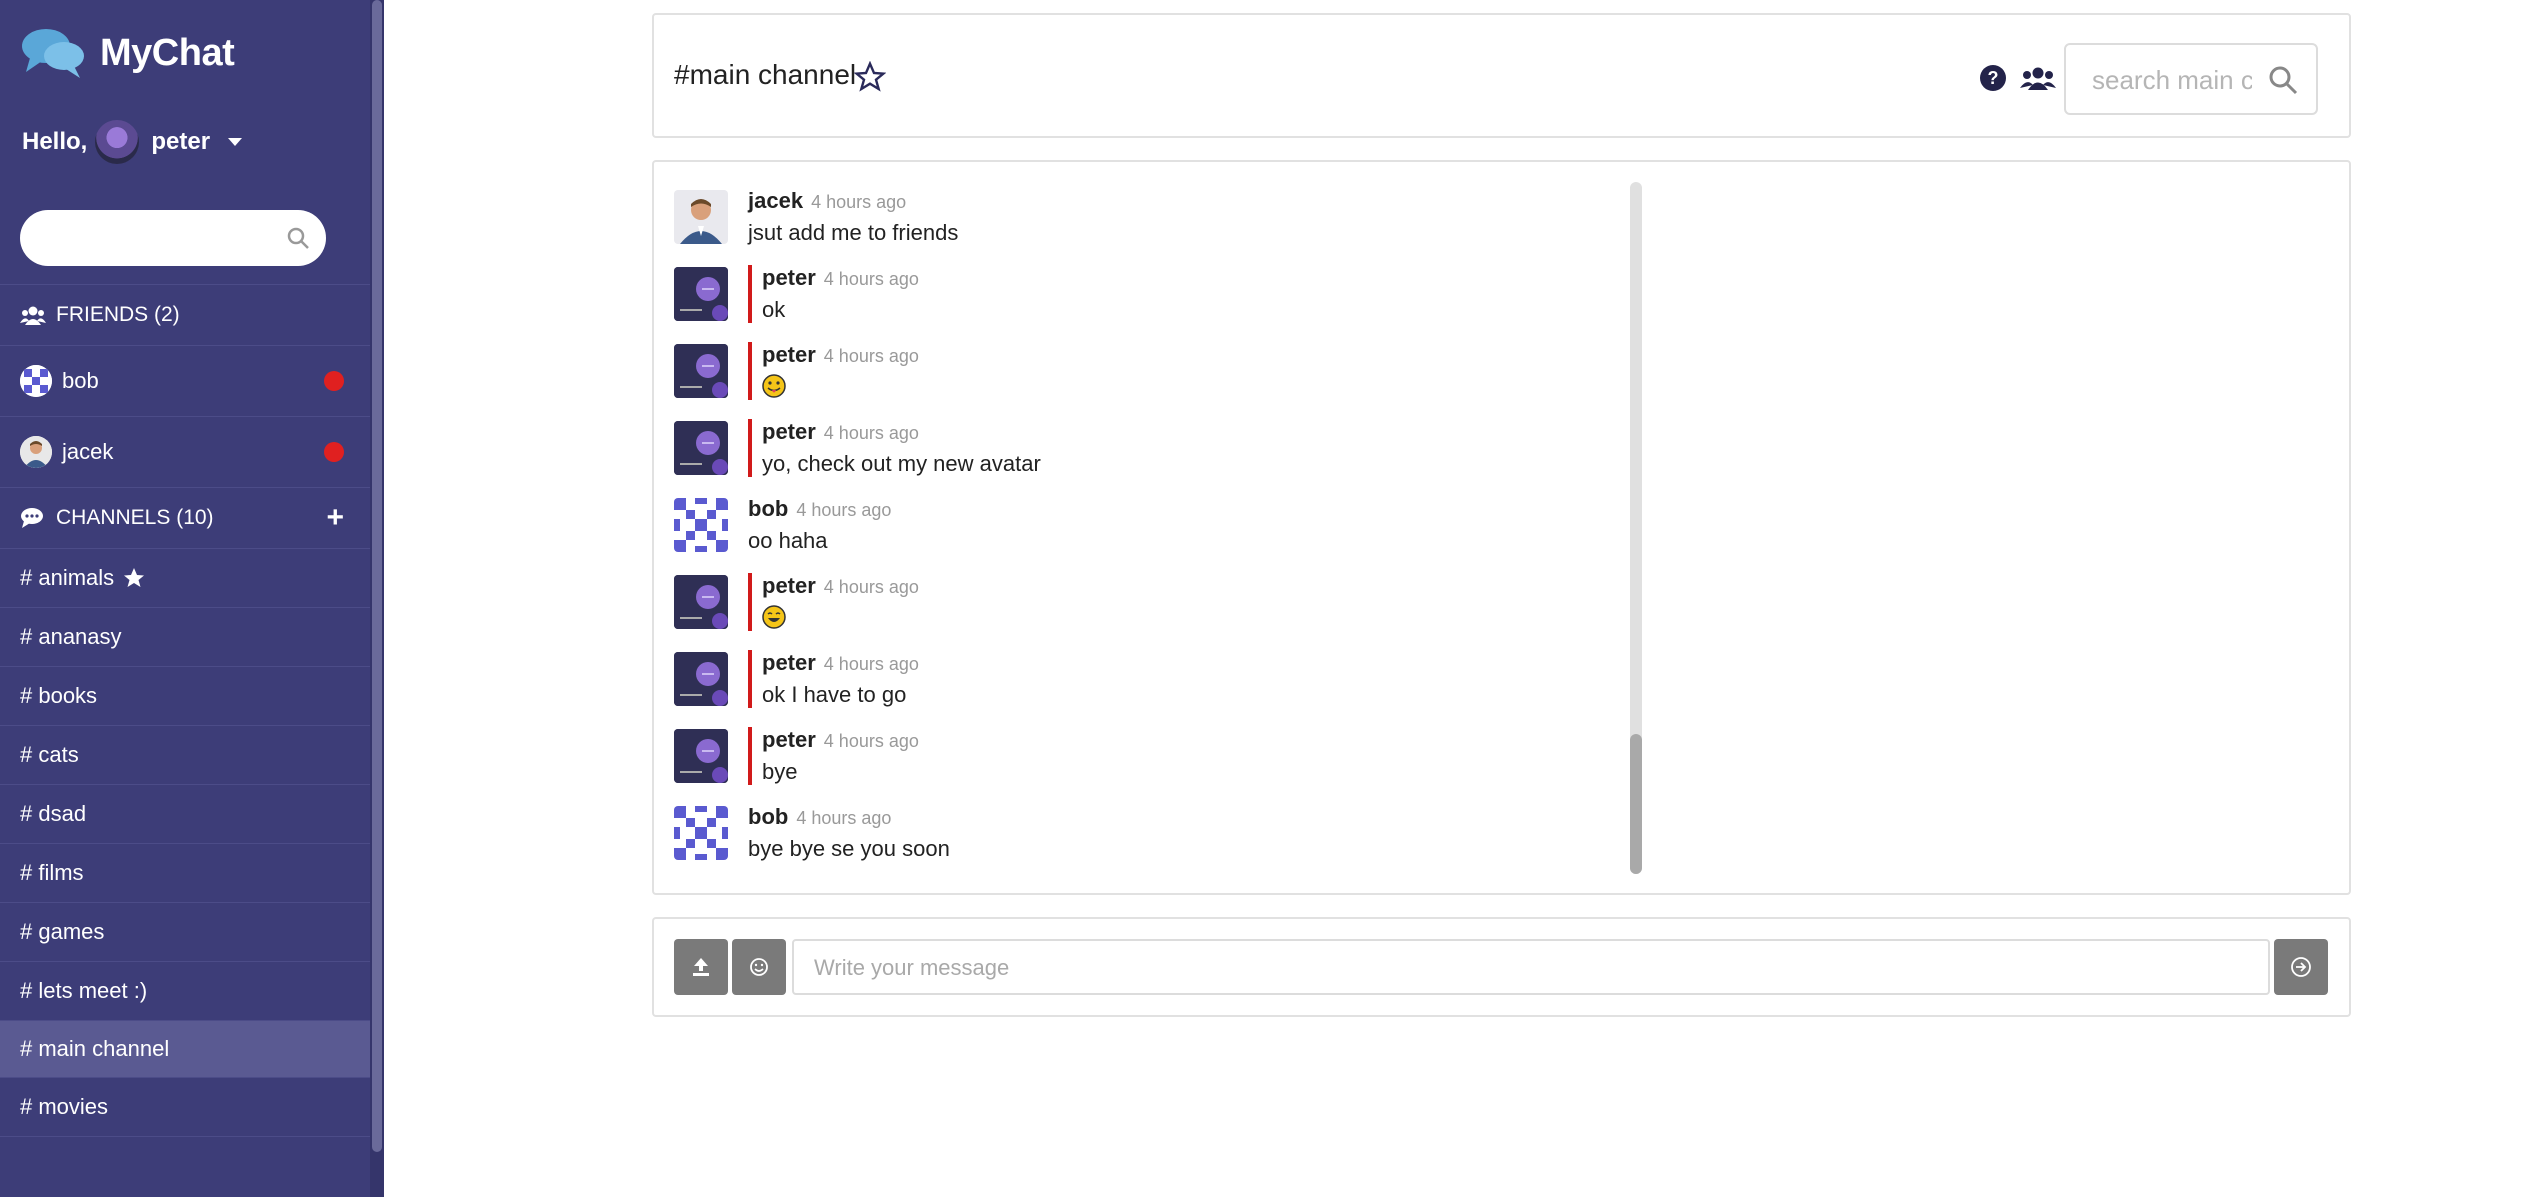 The width and height of the screenshot is (2523, 1197). I want to click on message-body, so click(840, 620).